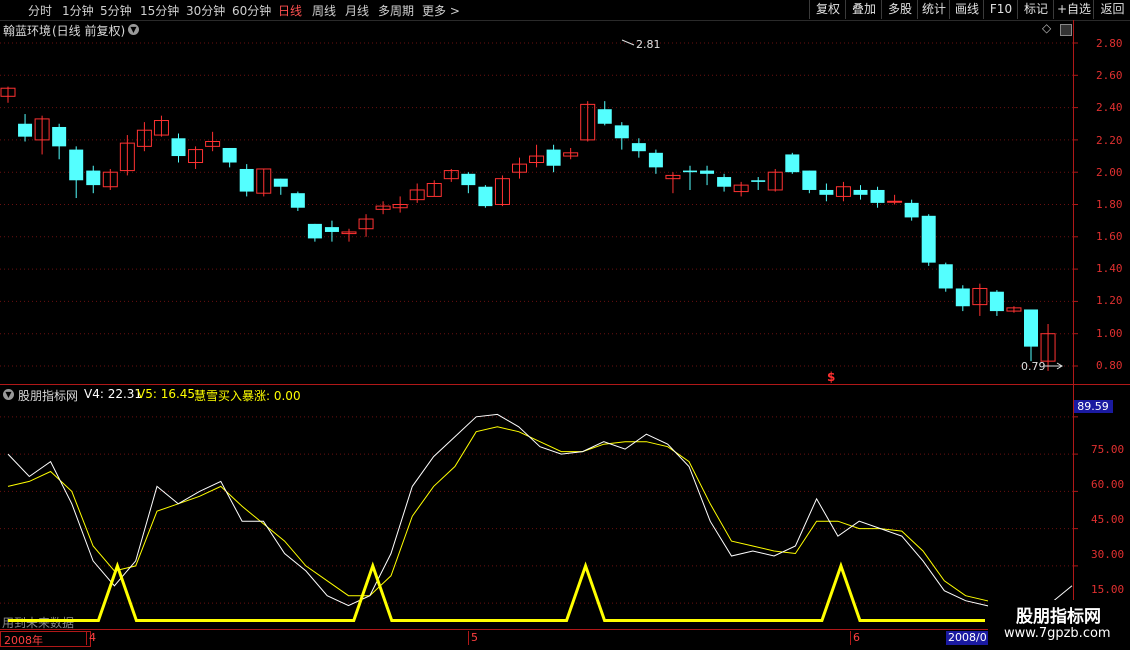  Describe the element at coordinates (1073, 325) in the screenshot. I see `price-axis-border` at that location.